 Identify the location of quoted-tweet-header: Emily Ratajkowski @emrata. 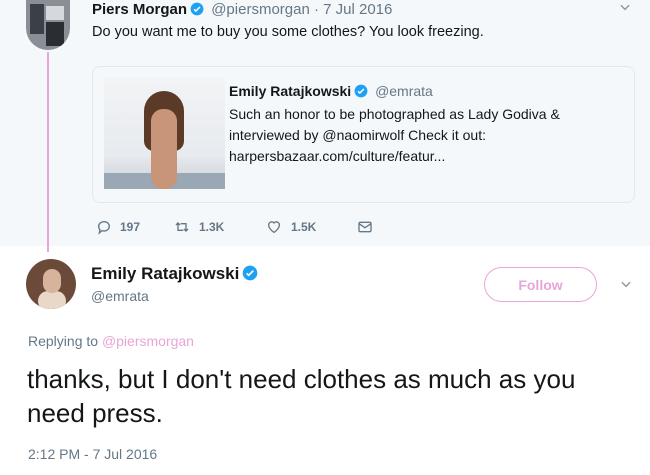
(331, 92).